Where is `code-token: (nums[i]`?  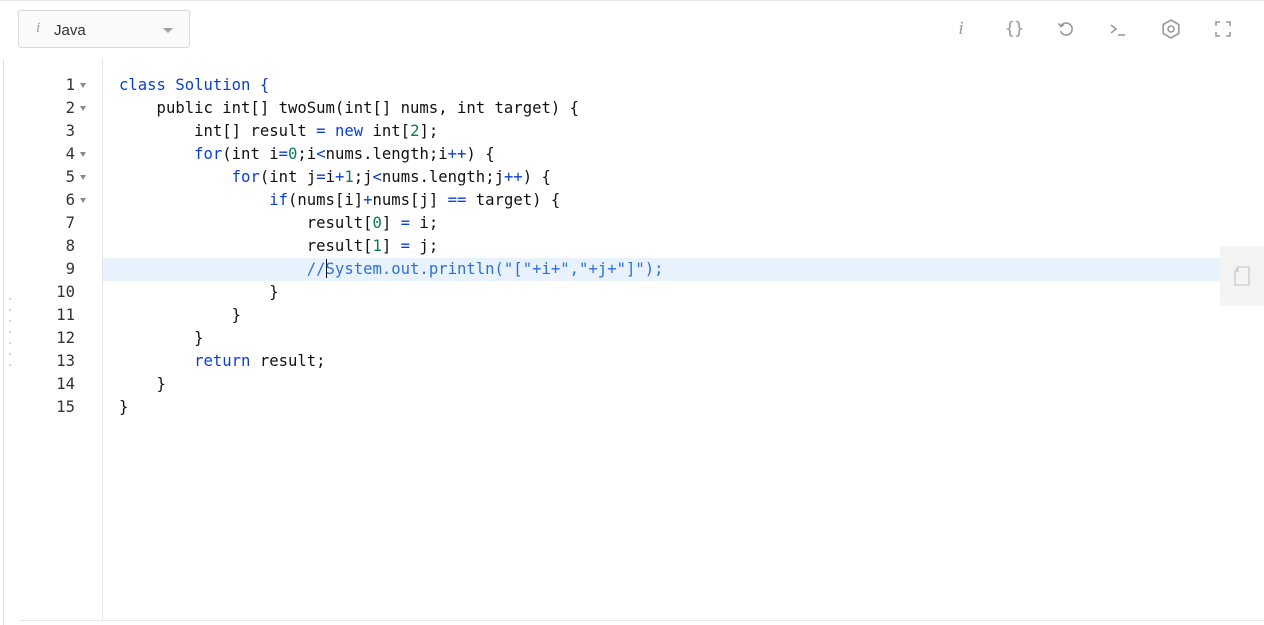 code-token: (nums[i] is located at coordinates (326, 200).